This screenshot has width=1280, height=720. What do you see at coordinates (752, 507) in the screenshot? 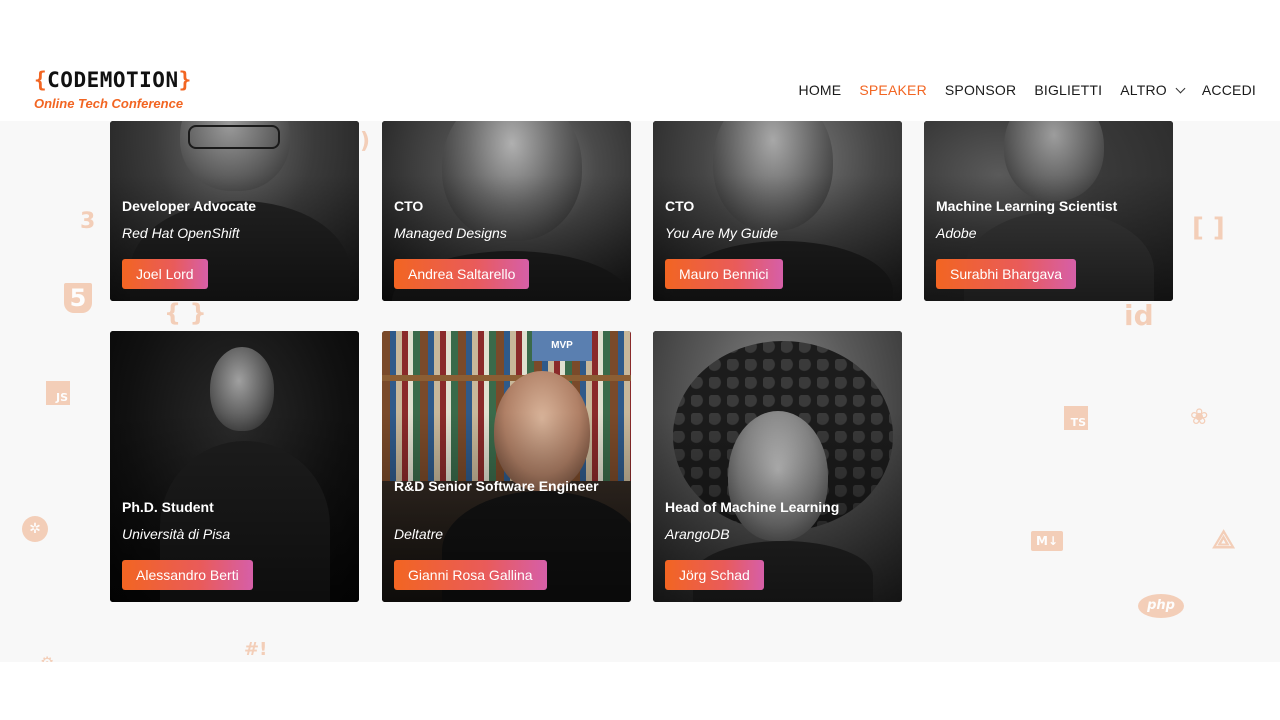
I see `speaker-role: Head of Machine Learning` at bounding box center [752, 507].